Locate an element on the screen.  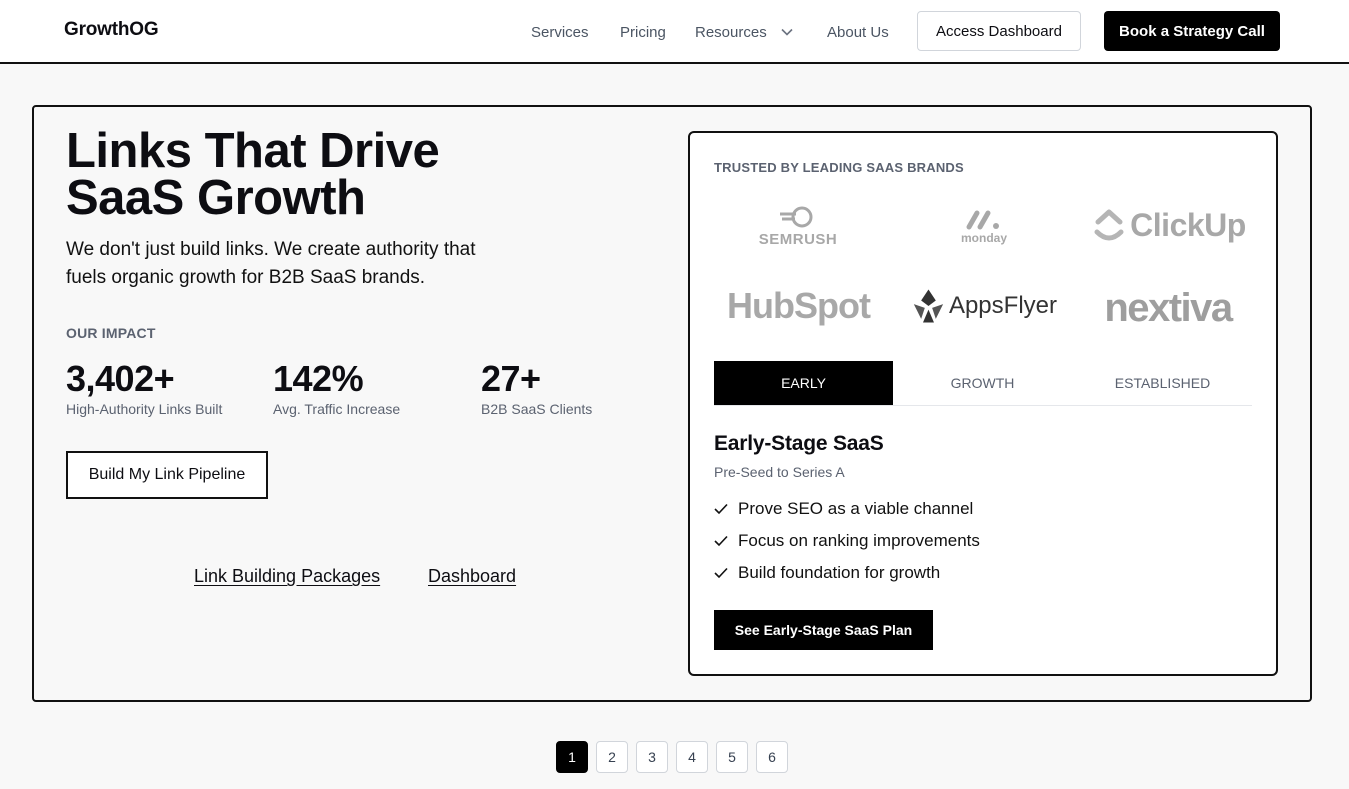
chevron-down-icon is located at coordinates (787, 32).